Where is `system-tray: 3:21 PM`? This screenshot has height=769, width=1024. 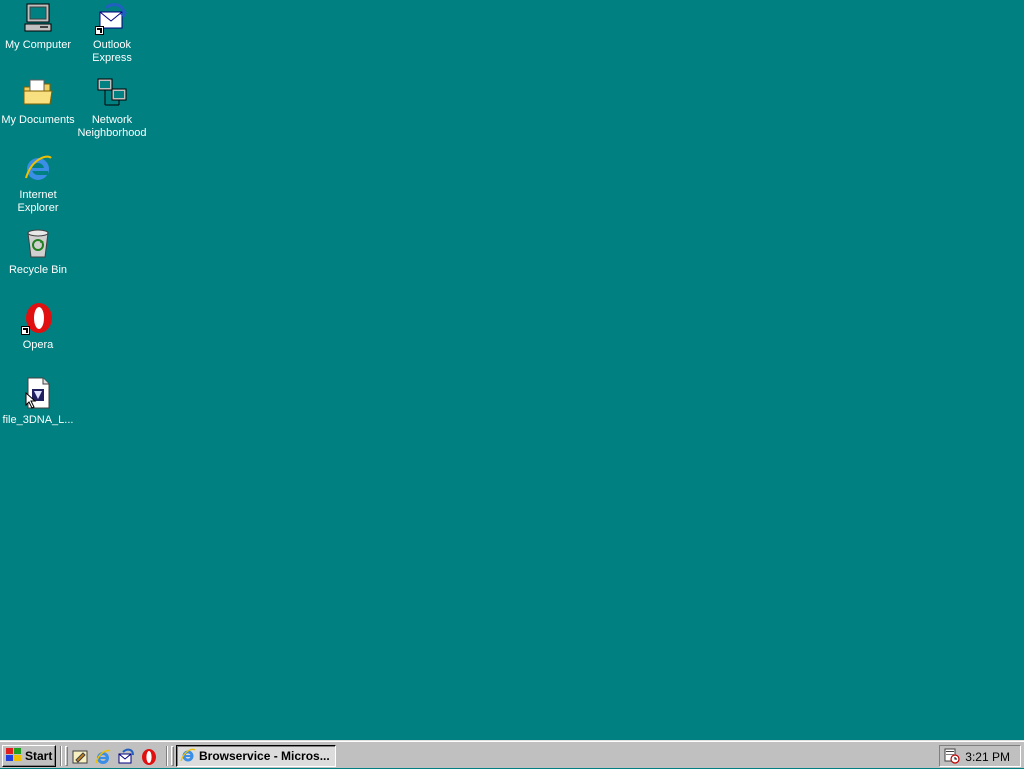 system-tray: 3:21 PM is located at coordinates (980, 756).